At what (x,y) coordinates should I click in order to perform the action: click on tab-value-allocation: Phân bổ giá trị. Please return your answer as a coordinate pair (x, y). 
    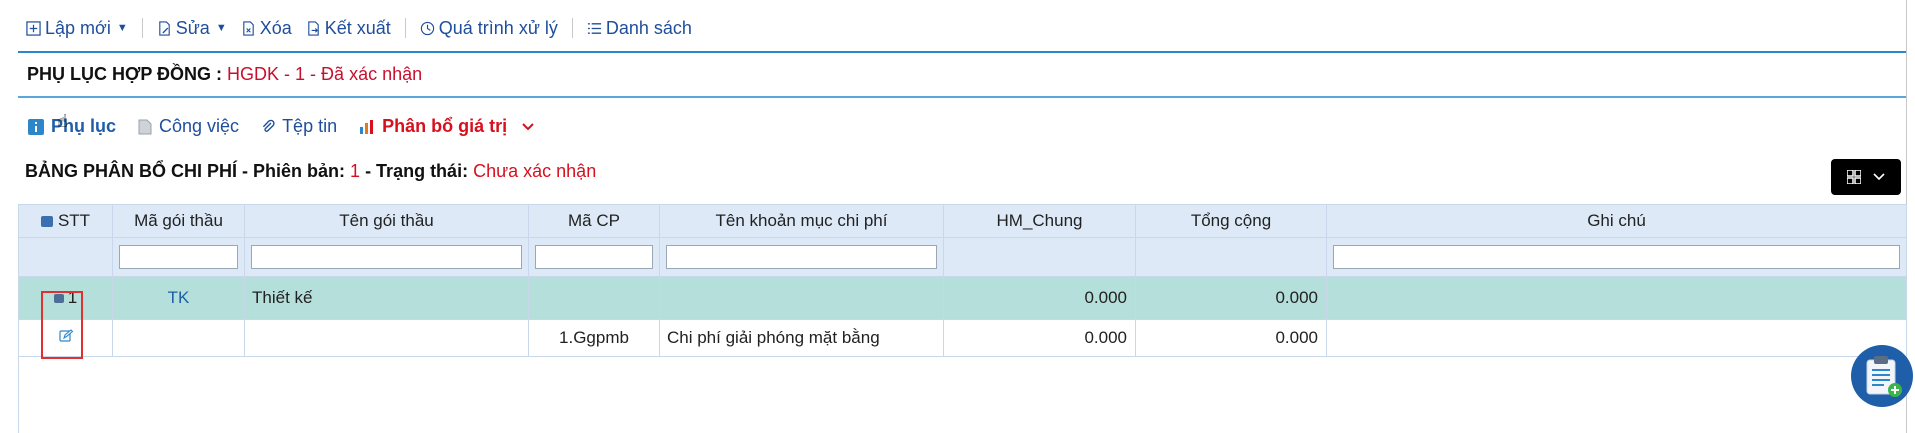
    Looking at the image, I should click on (446, 126).